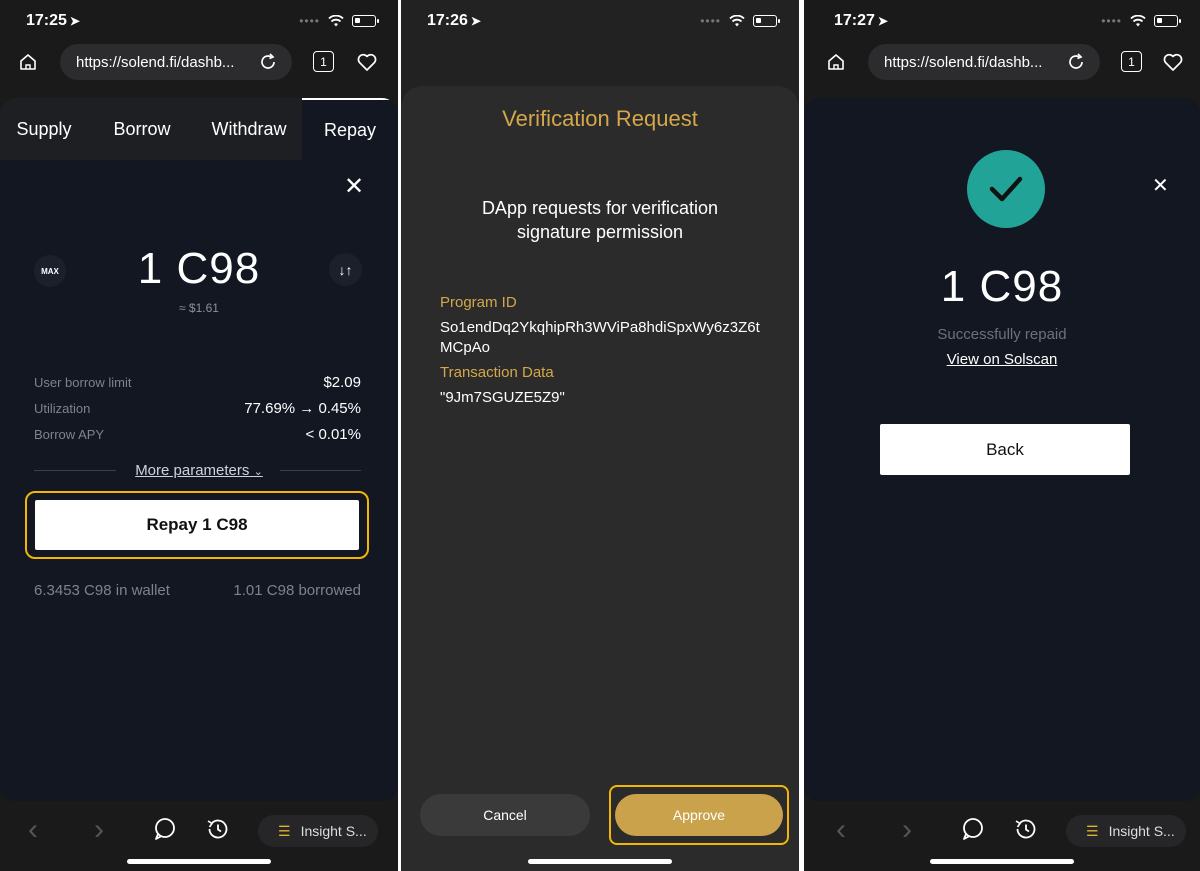  I want to click on status-bar: 17:25 ➤ ••••, so click(199, 22).